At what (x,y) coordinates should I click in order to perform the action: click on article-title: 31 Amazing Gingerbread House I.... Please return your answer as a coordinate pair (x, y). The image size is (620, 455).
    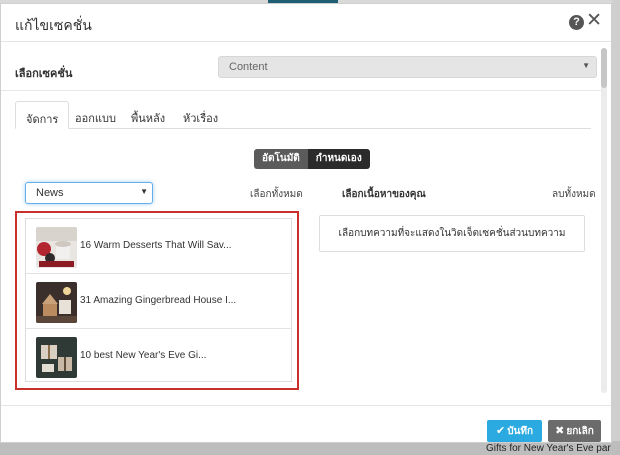
    Looking at the image, I should click on (158, 300).